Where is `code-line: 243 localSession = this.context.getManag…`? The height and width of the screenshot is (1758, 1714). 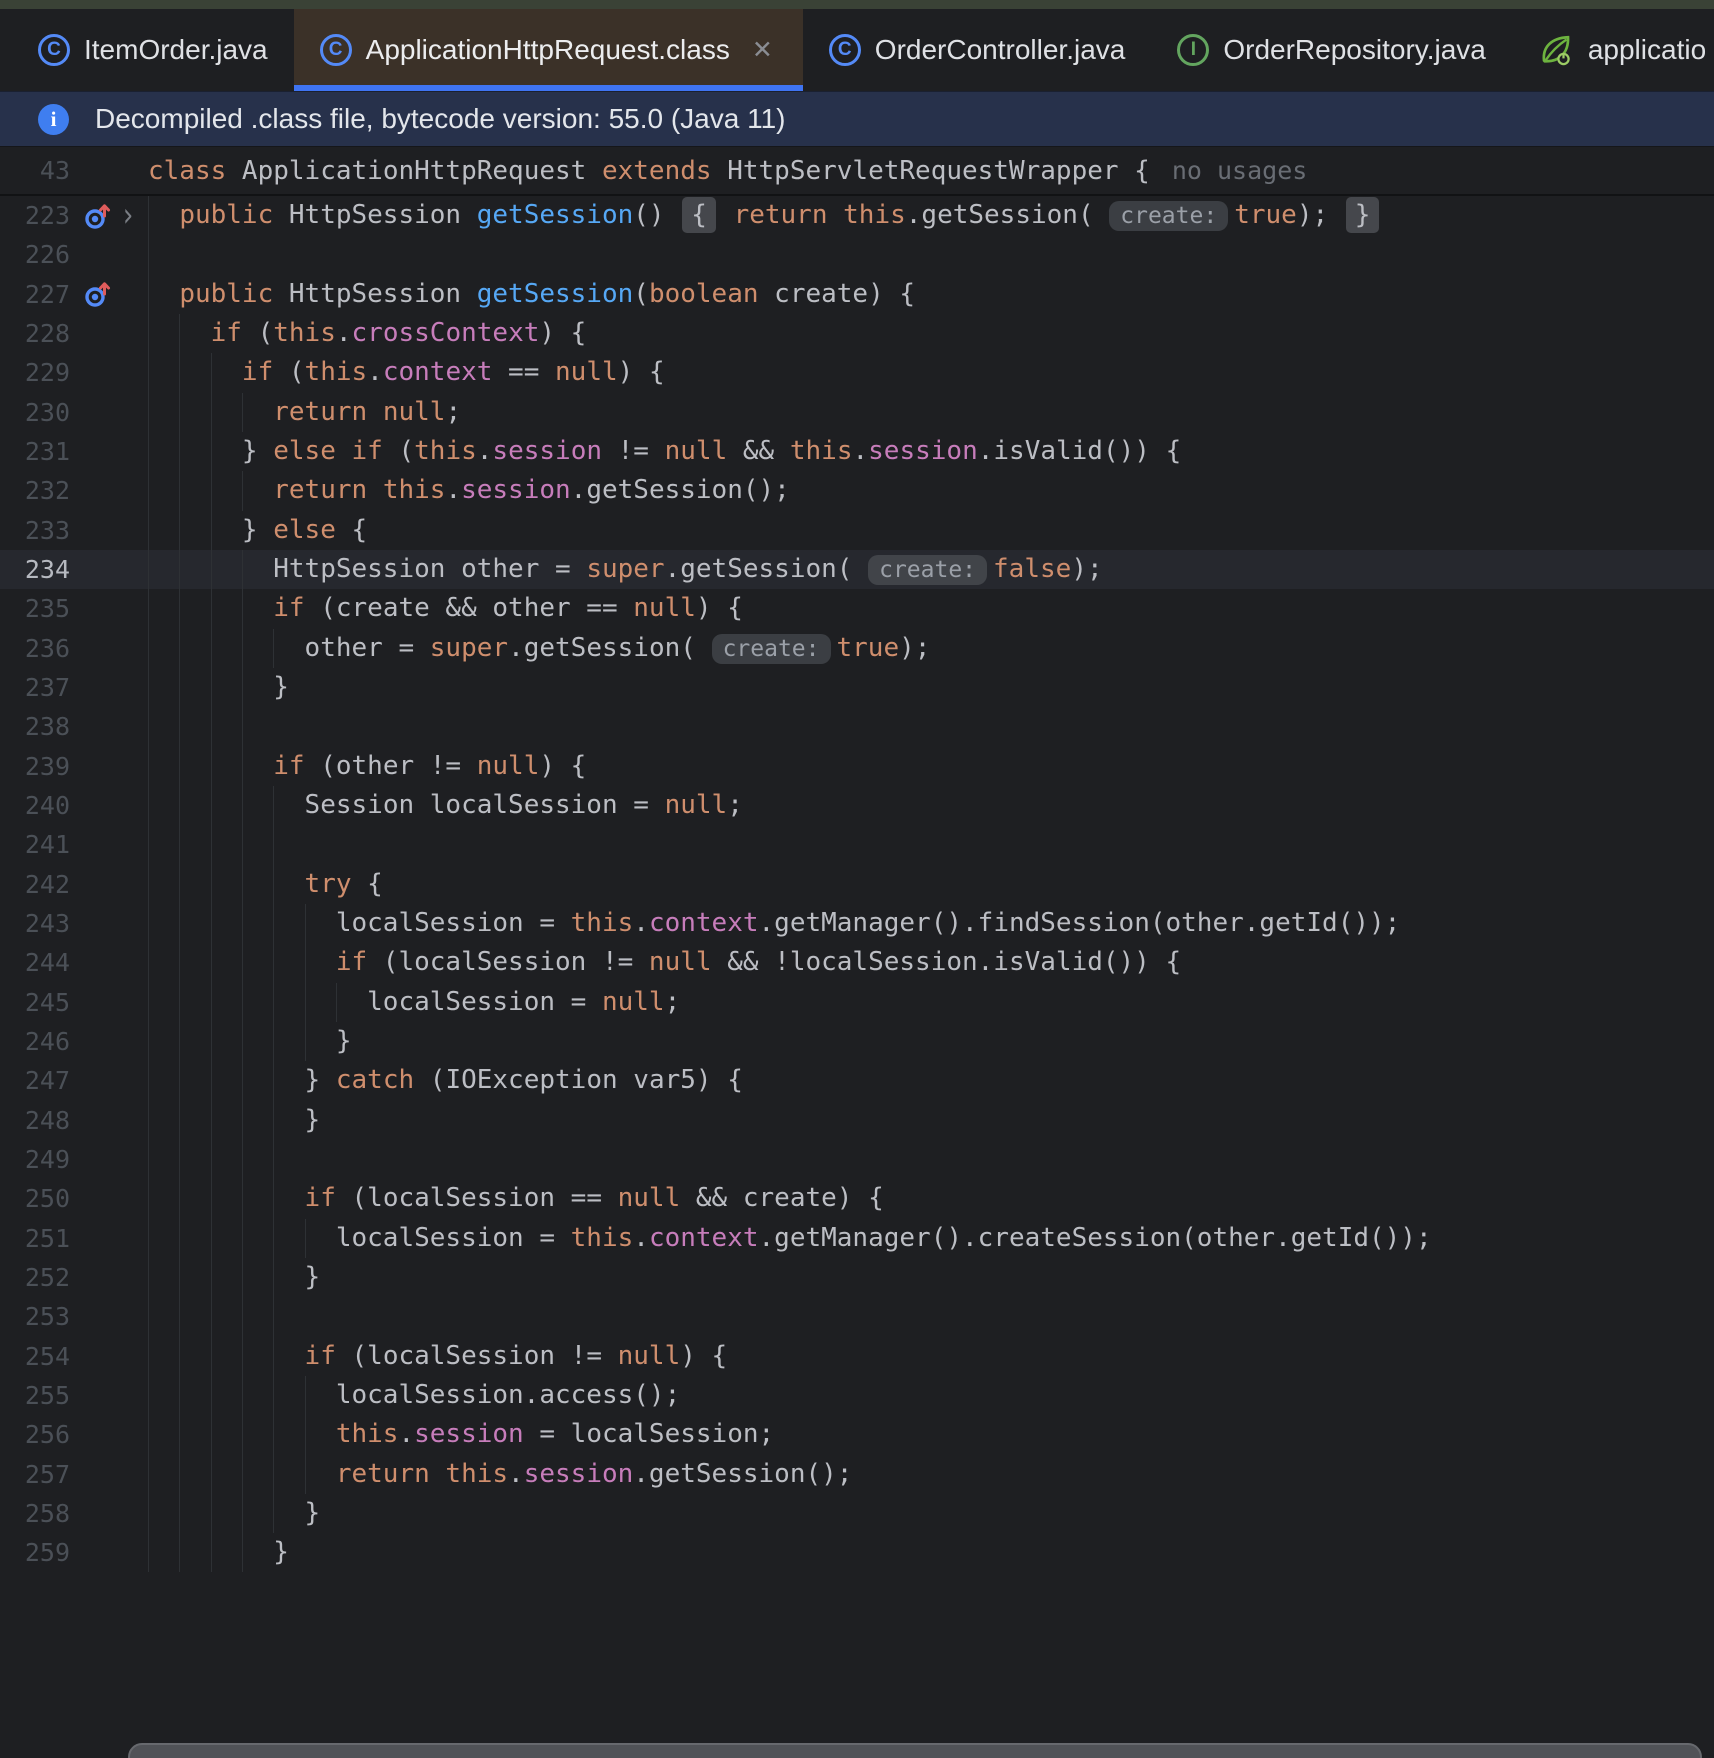
code-line: 243 localSession = this.context.getManag… is located at coordinates (857, 923).